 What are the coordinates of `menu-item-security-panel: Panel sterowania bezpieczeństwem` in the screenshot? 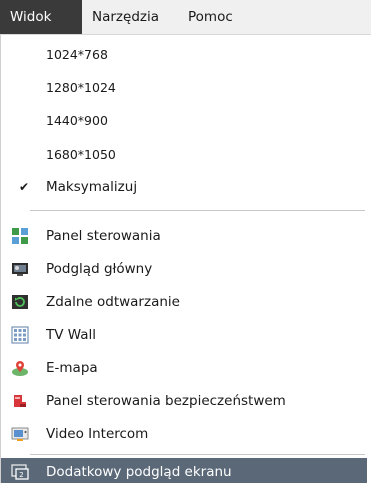 It's located at (181, 401).